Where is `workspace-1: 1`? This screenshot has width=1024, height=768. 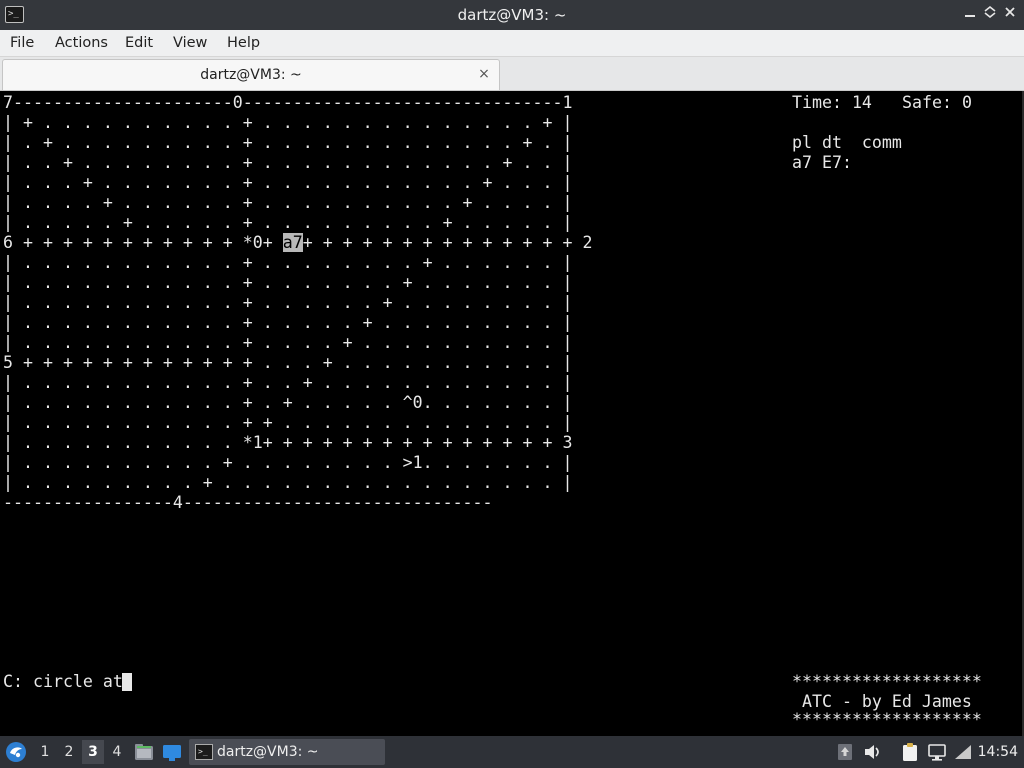 workspace-1: 1 is located at coordinates (45, 752).